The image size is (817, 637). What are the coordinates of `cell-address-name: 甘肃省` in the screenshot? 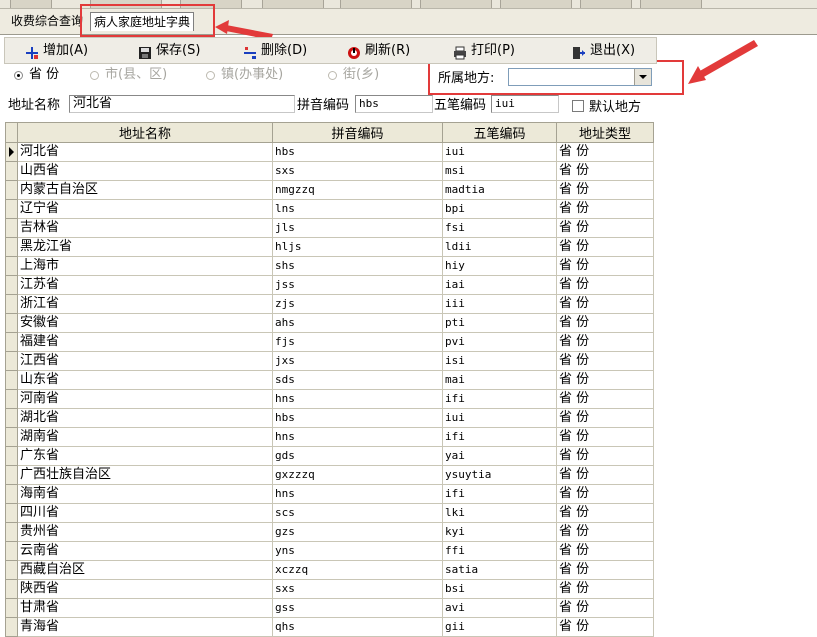 It's located at (145, 608).